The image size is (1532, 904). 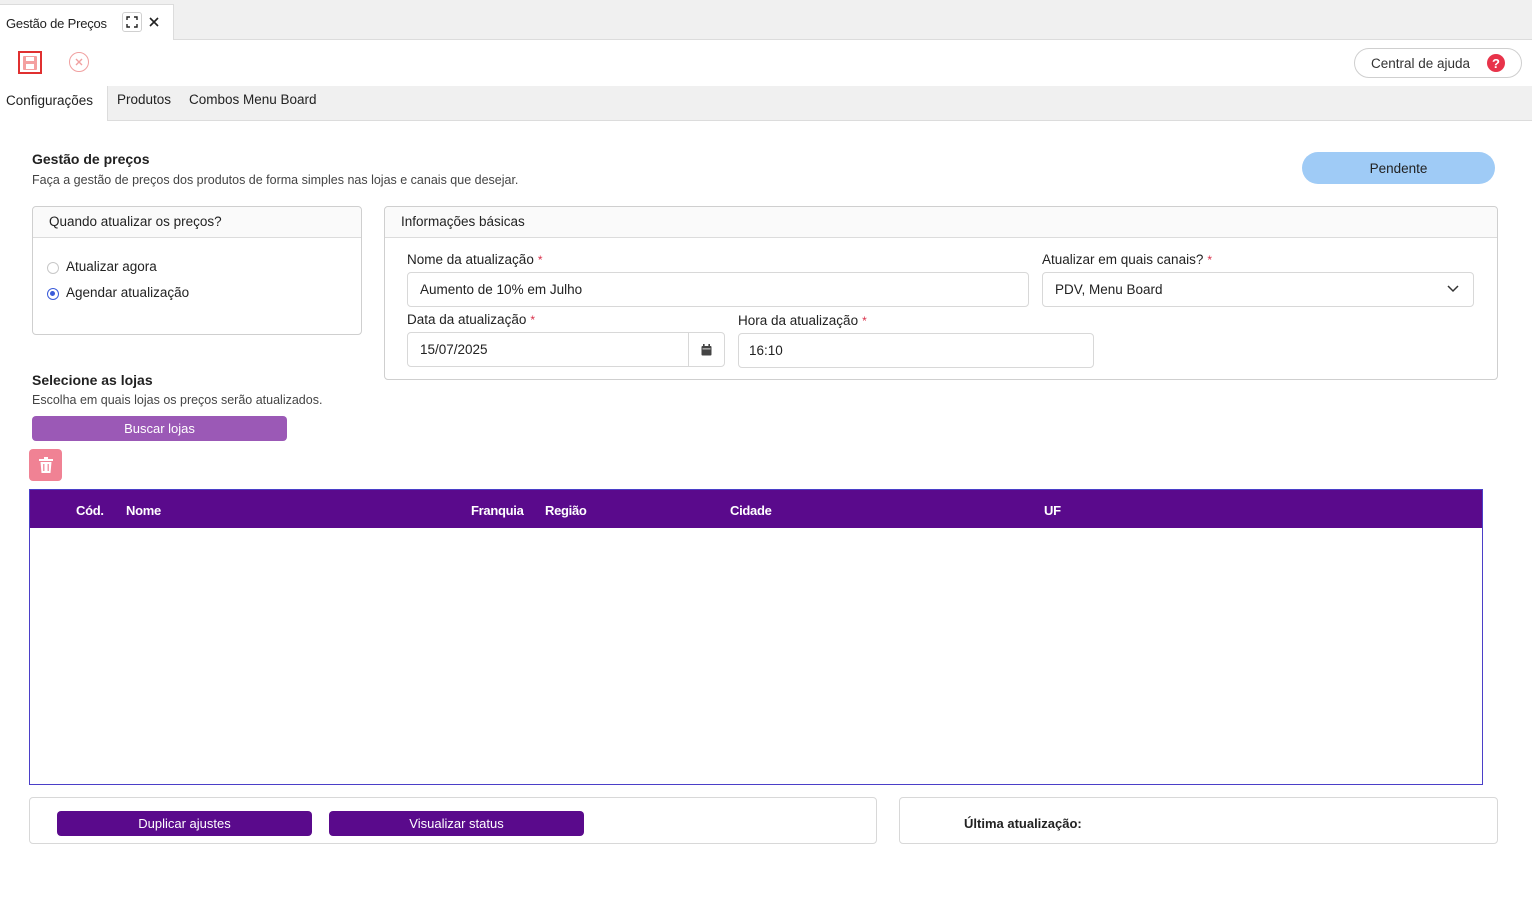 What do you see at coordinates (53, 293) in the screenshot?
I see `radio-button-selected` at bounding box center [53, 293].